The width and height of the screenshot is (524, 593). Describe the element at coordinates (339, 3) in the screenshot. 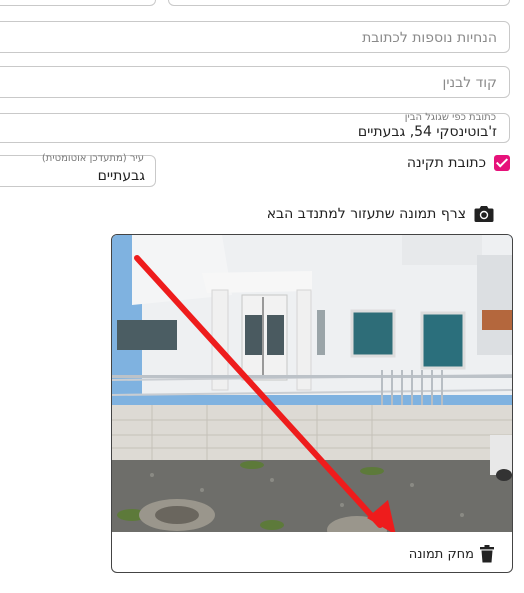

I see `top-field-right` at that location.